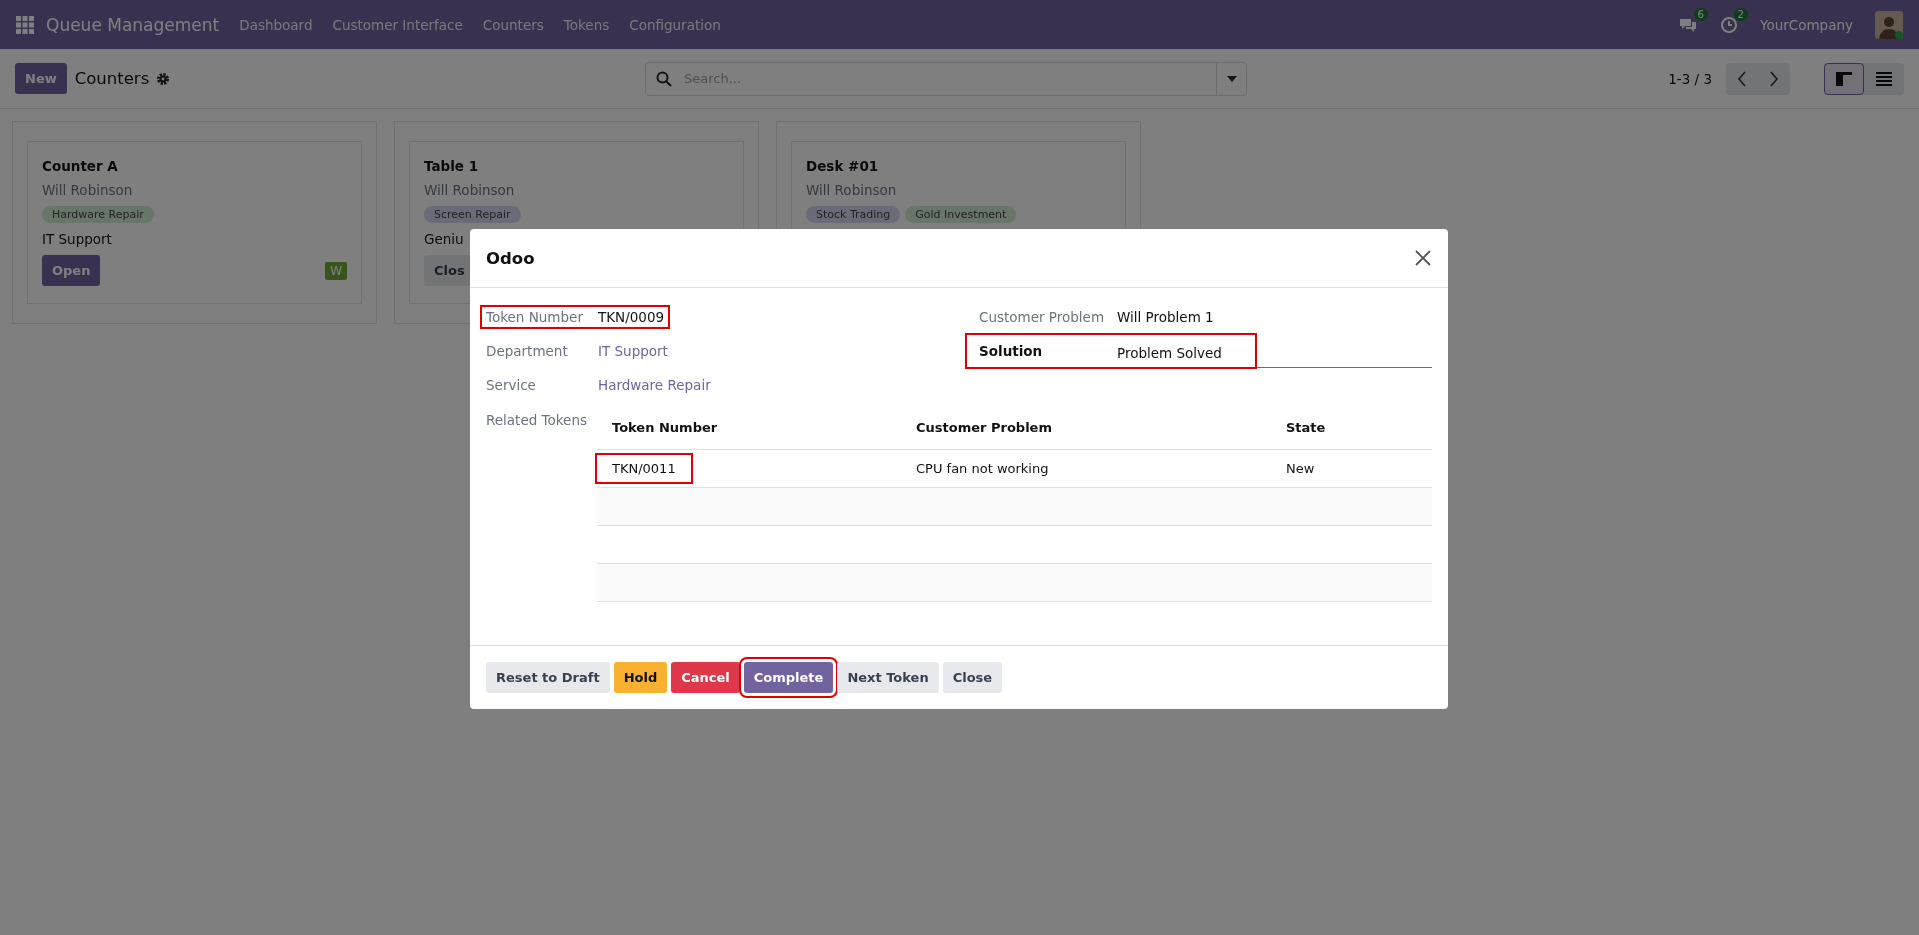 The width and height of the screenshot is (1919, 935). Describe the element at coordinates (276, 24) in the screenshot. I see `menu-item: Dashboard` at that location.